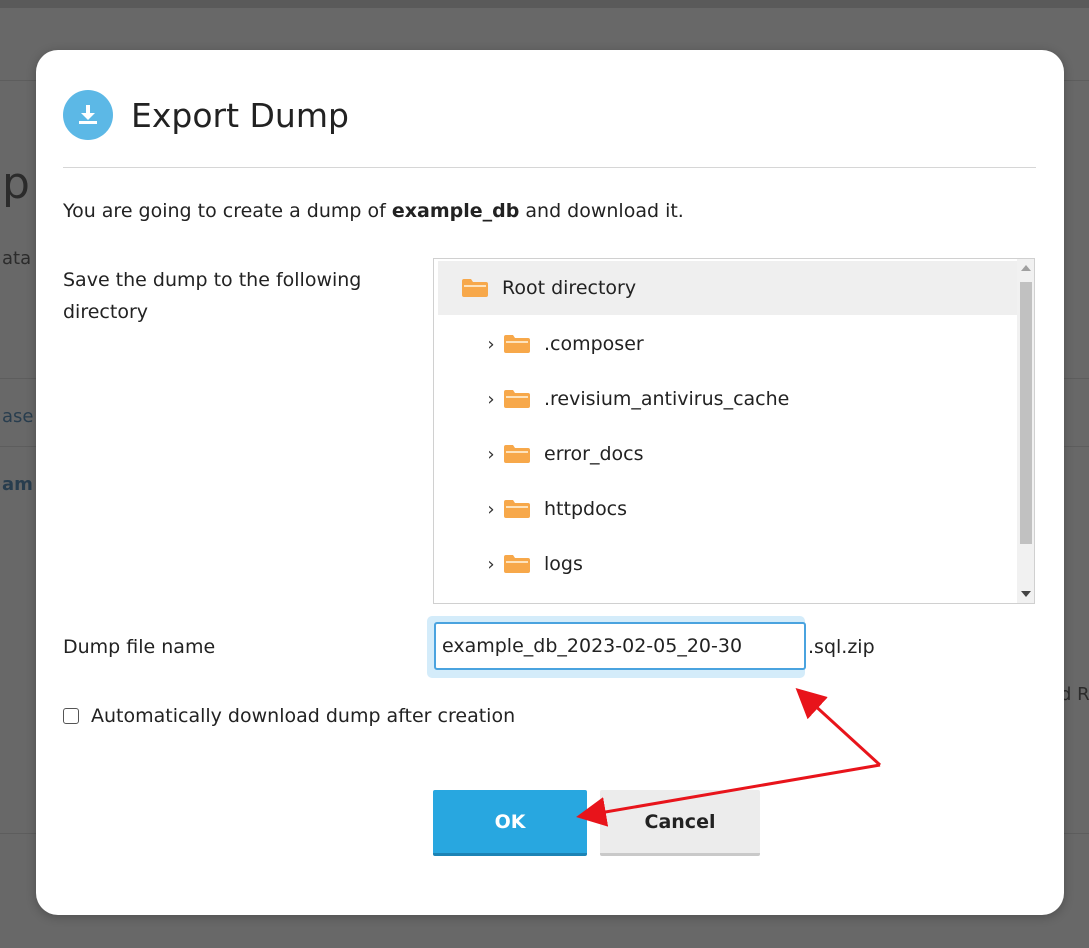  Describe the element at coordinates (455, 211) in the screenshot. I see `database-name: example_db` at that location.